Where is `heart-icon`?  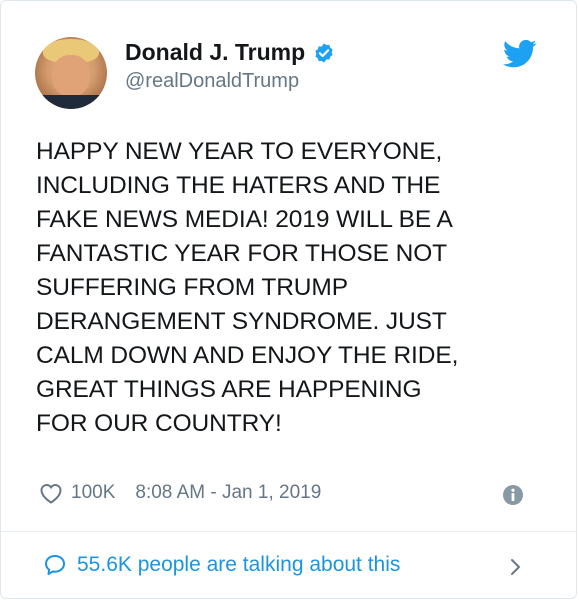
heart-icon is located at coordinates (51, 493).